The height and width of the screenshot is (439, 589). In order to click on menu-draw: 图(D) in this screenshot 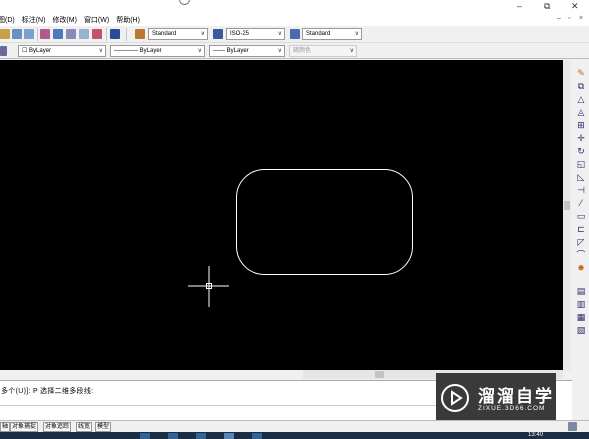, I will do `click(7, 20)`.